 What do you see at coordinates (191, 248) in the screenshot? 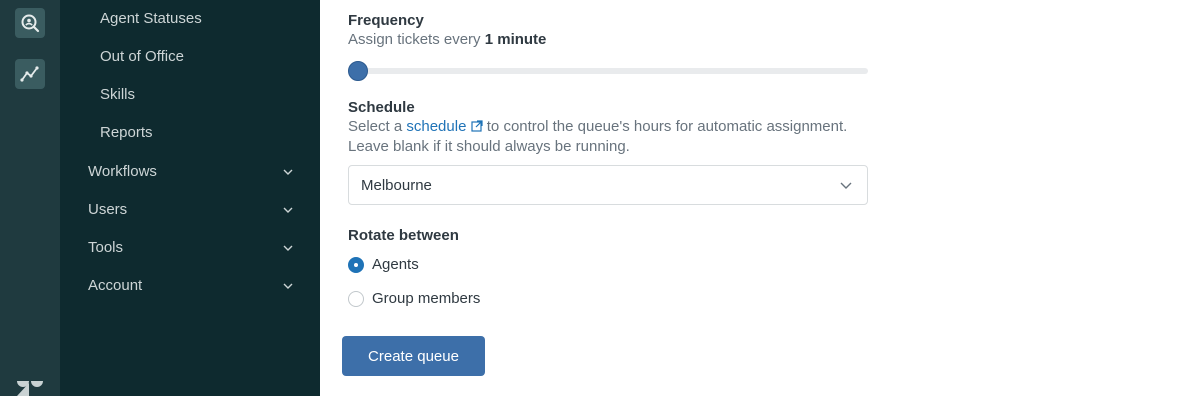
I see `sidebar-section-tools: Tools` at bounding box center [191, 248].